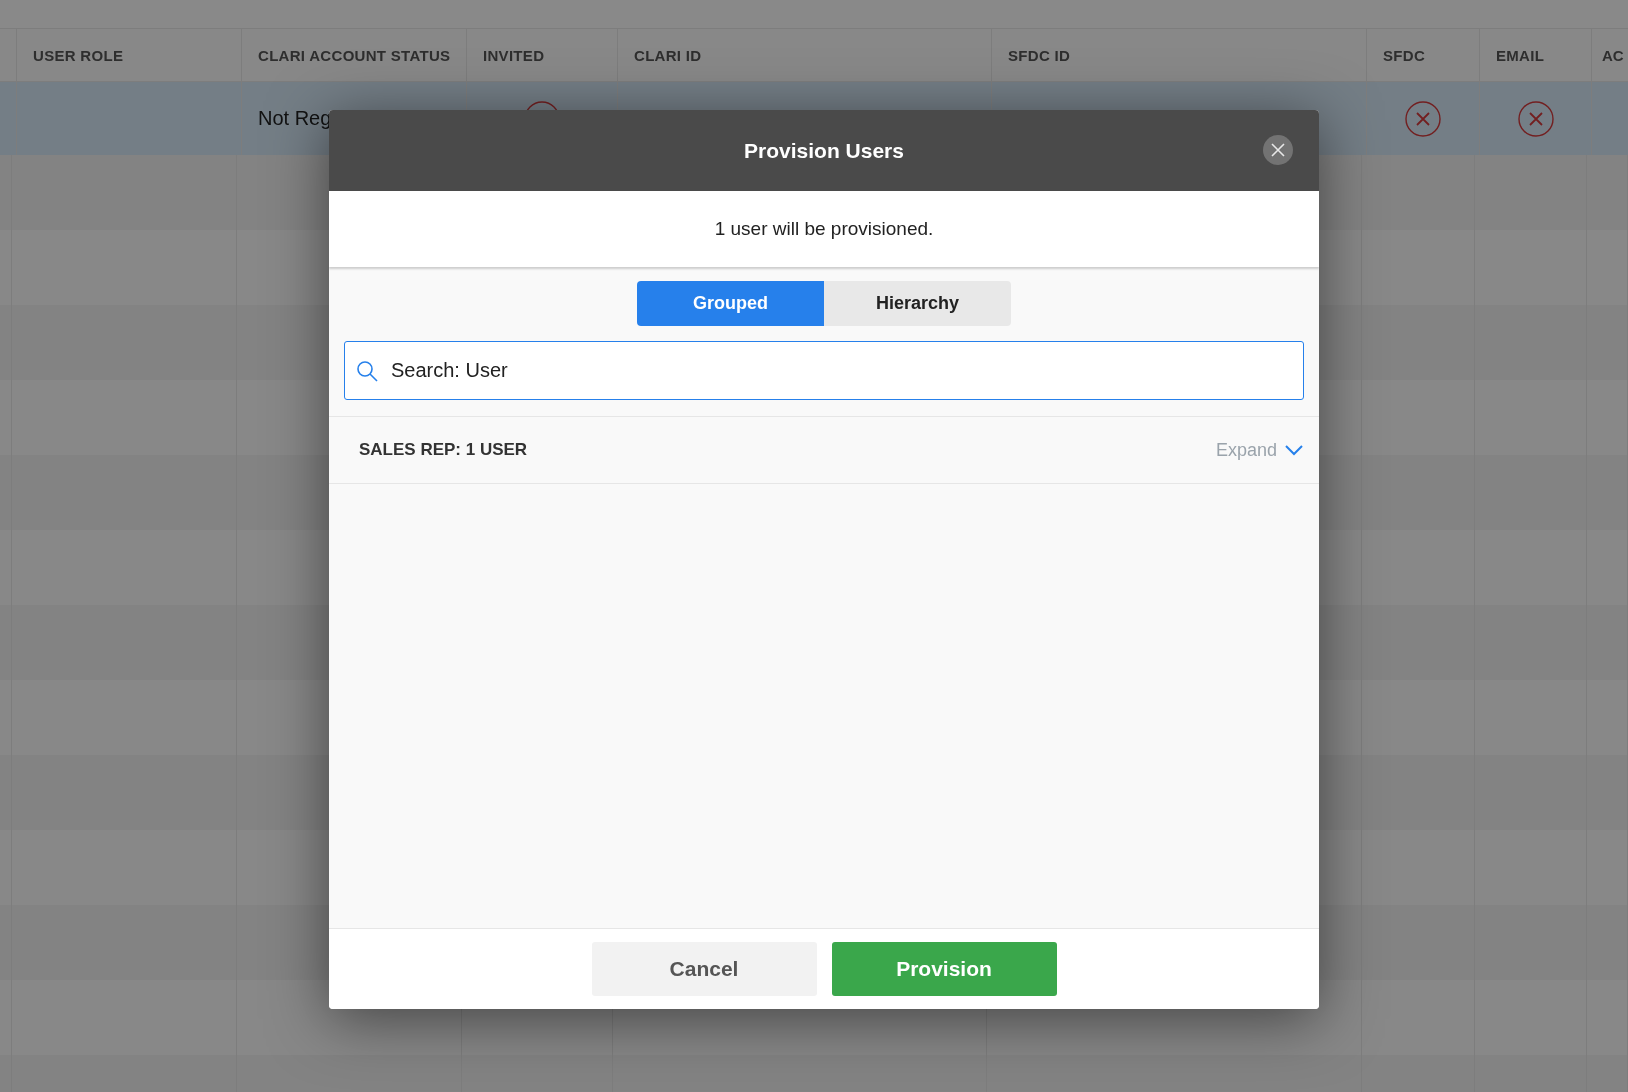 The width and height of the screenshot is (1628, 1092). Describe the element at coordinates (443, 450) in the screenshot. I see `group-label: SALES REP: 1 USER` at that location.